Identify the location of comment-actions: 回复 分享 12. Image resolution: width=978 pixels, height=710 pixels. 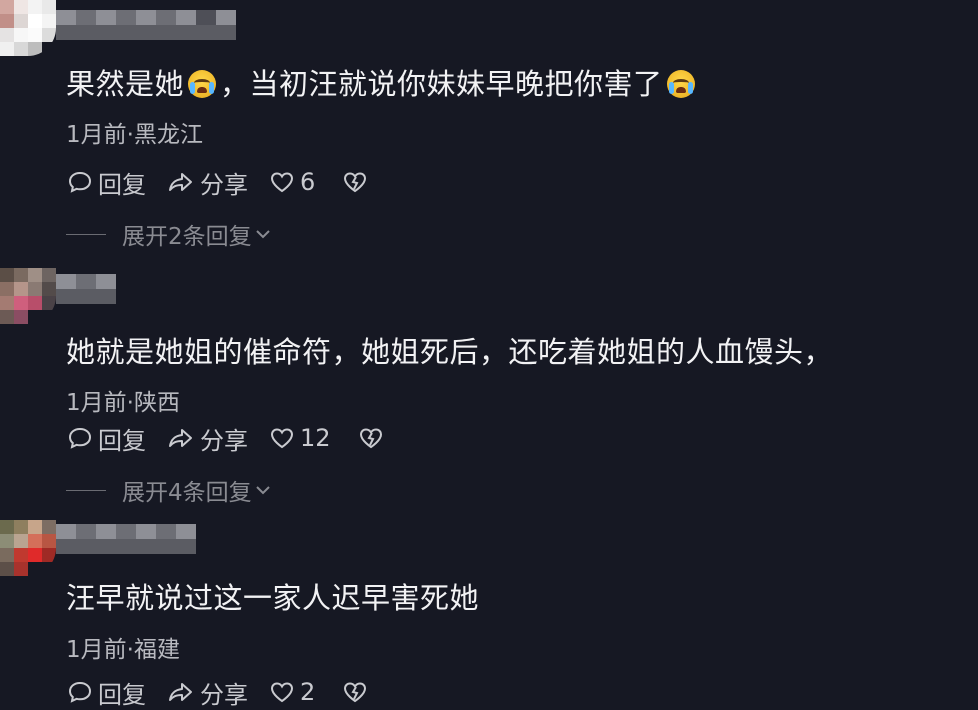
(237, 438).